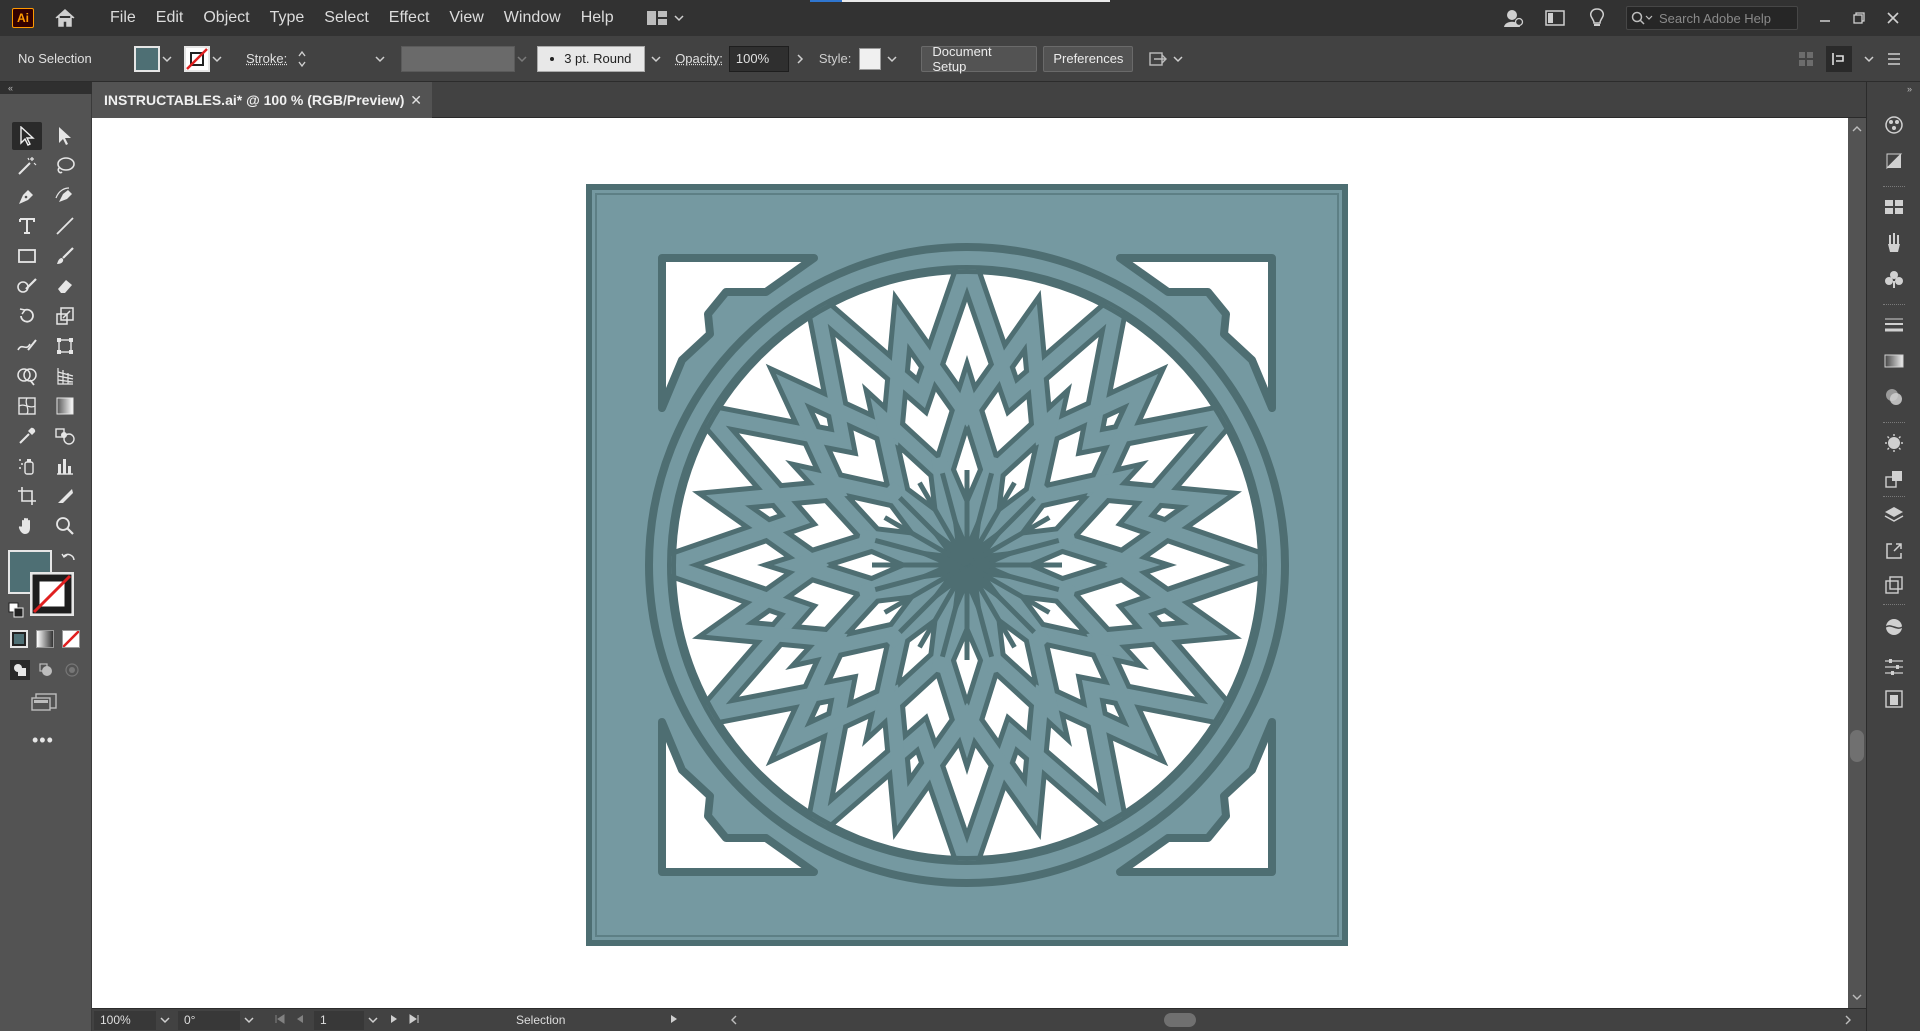  I want to click on symbols-icon, so click(1894, 279).